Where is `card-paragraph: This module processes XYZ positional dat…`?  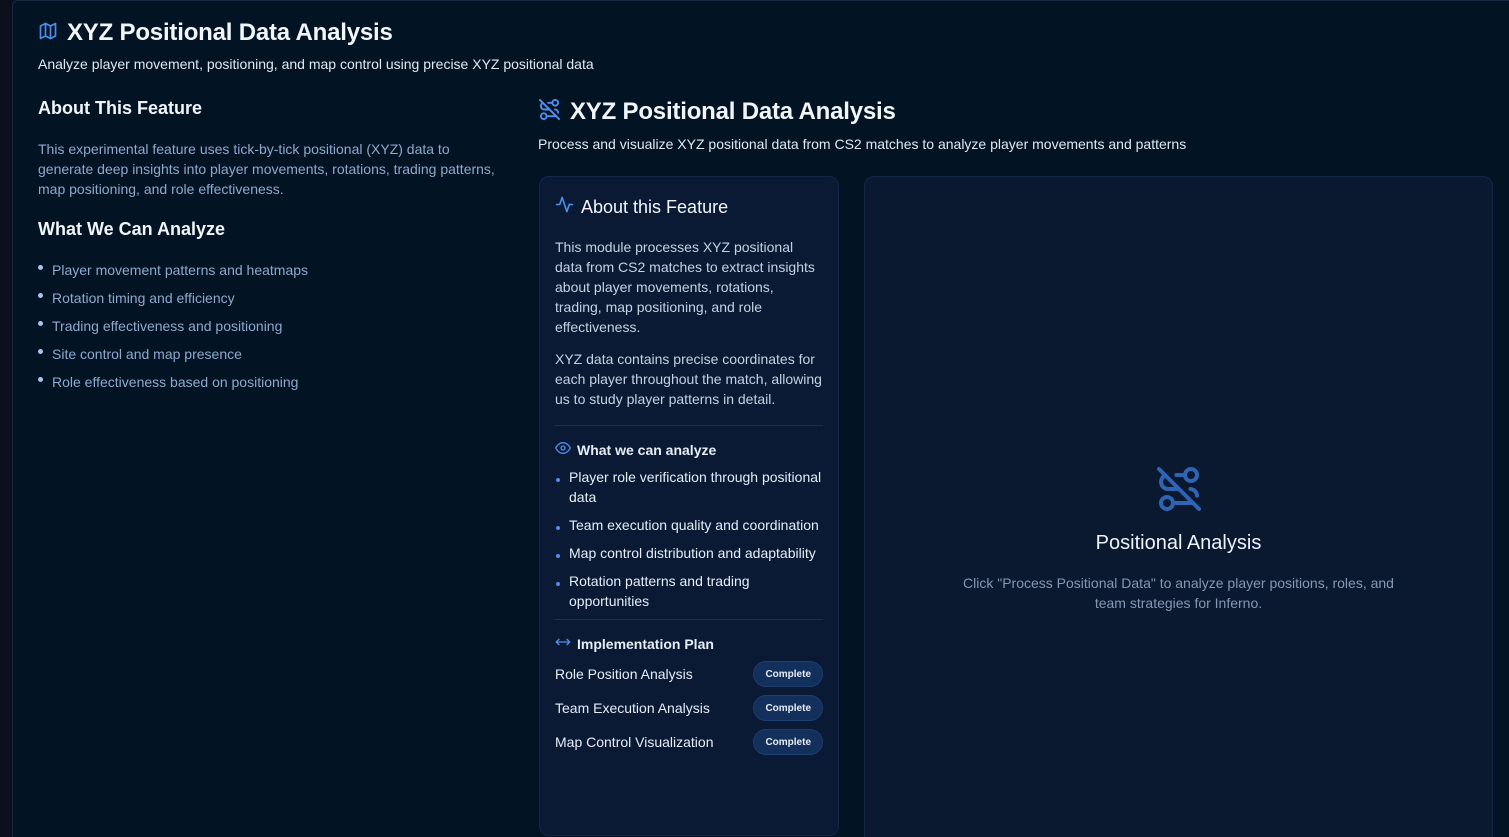
card-paragraph: This module processes XYZ positional dat… is located at coordinates (685, 287).